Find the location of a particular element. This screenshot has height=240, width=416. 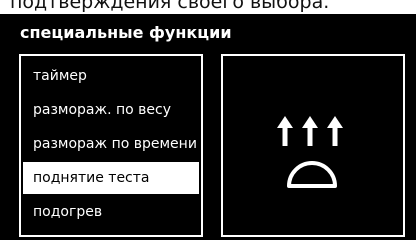

instruction-text: подтверждения своего выбора. is located at coordinates (170, 6).